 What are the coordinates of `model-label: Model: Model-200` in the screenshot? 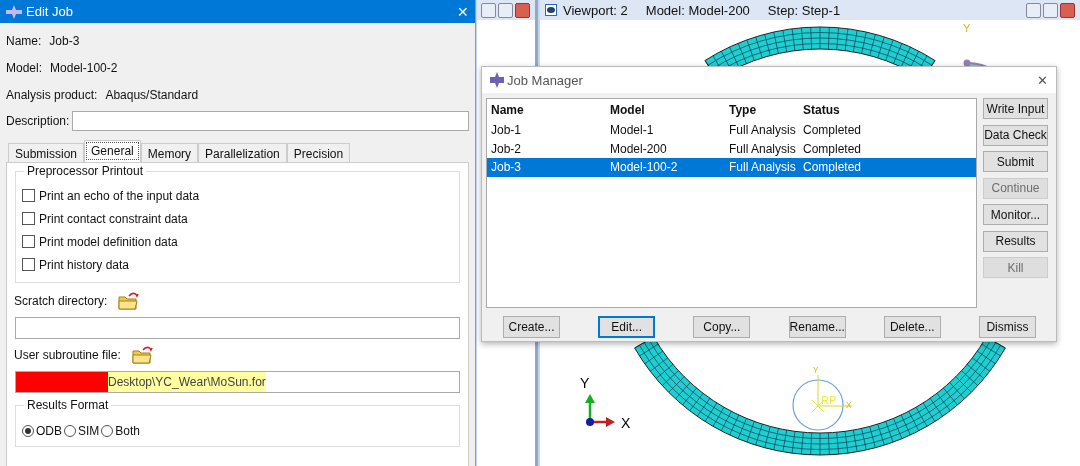 It's located at (697, 10).